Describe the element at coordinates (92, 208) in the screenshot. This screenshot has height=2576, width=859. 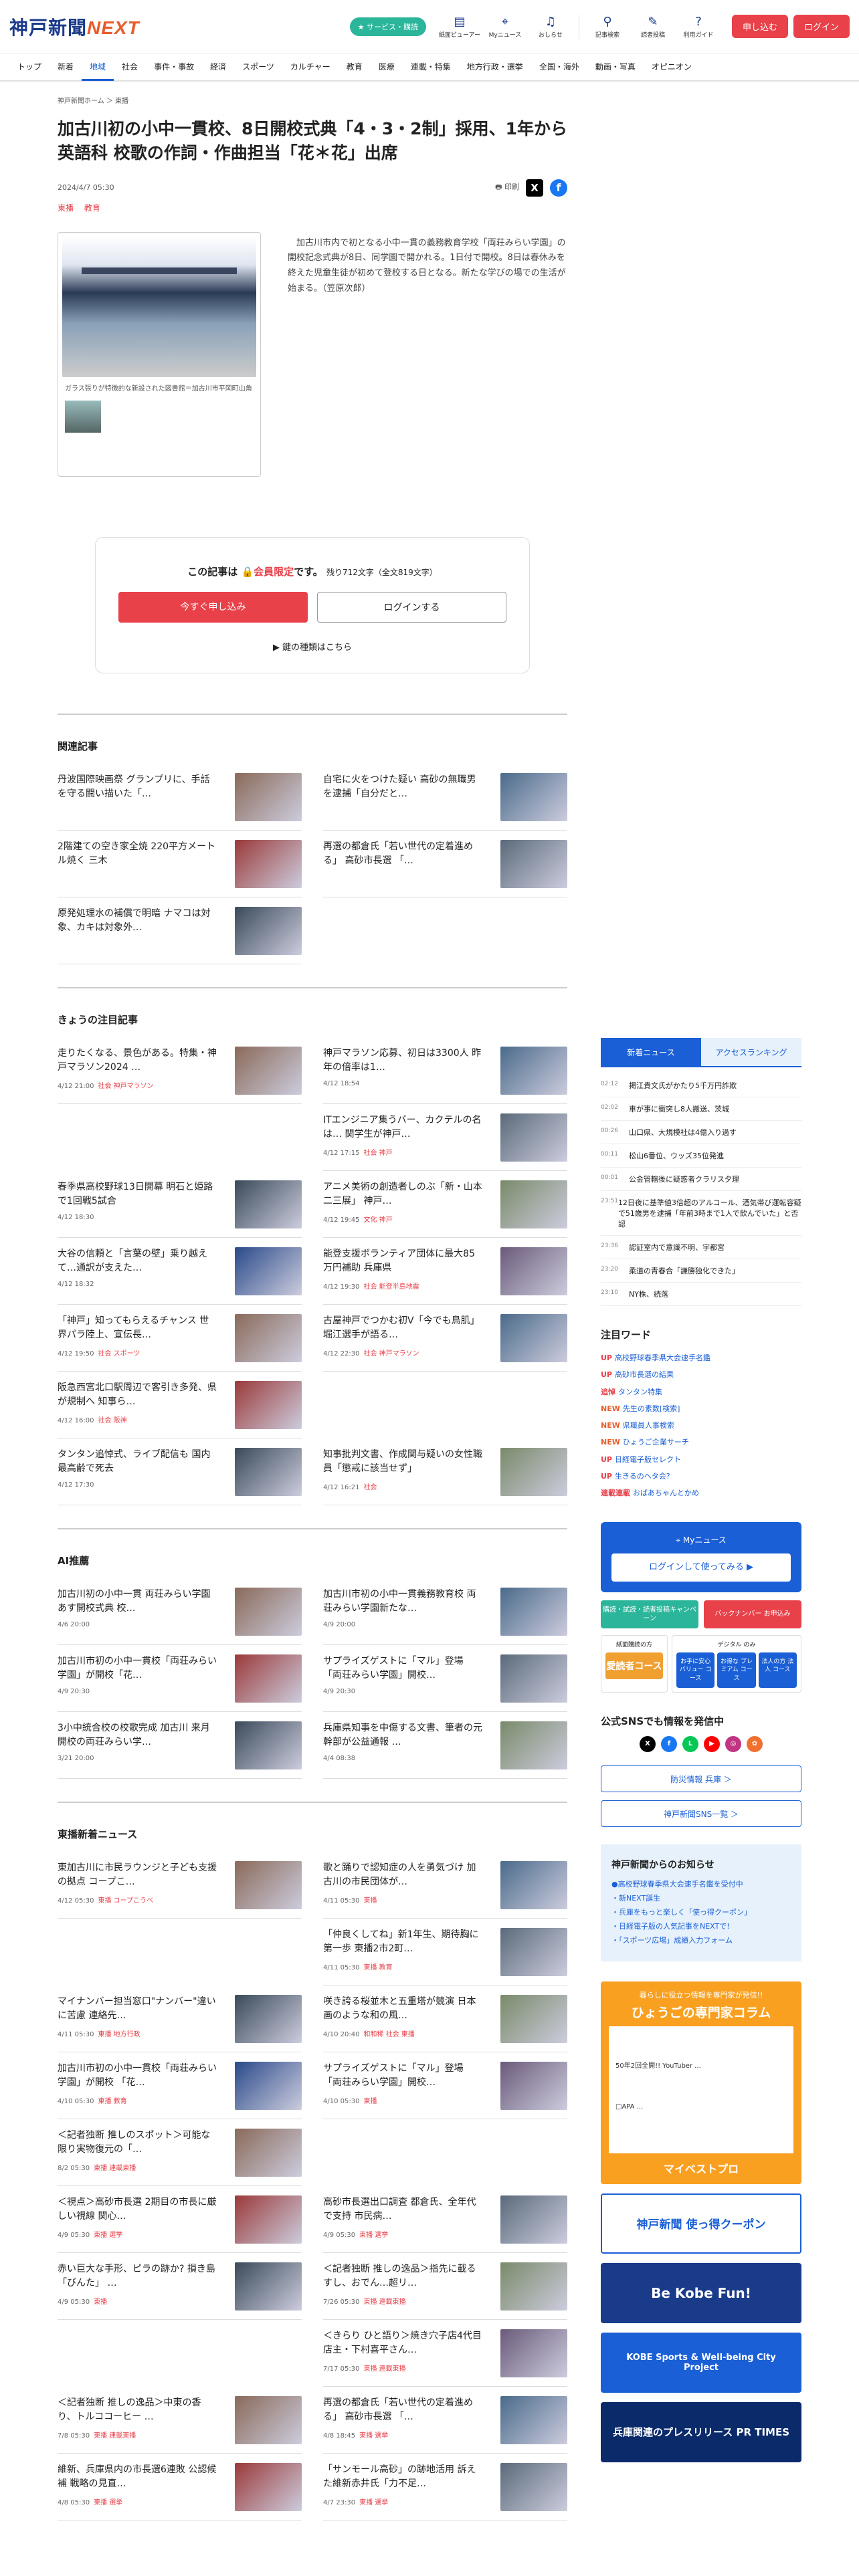
I see `tag: 教育` at that location.